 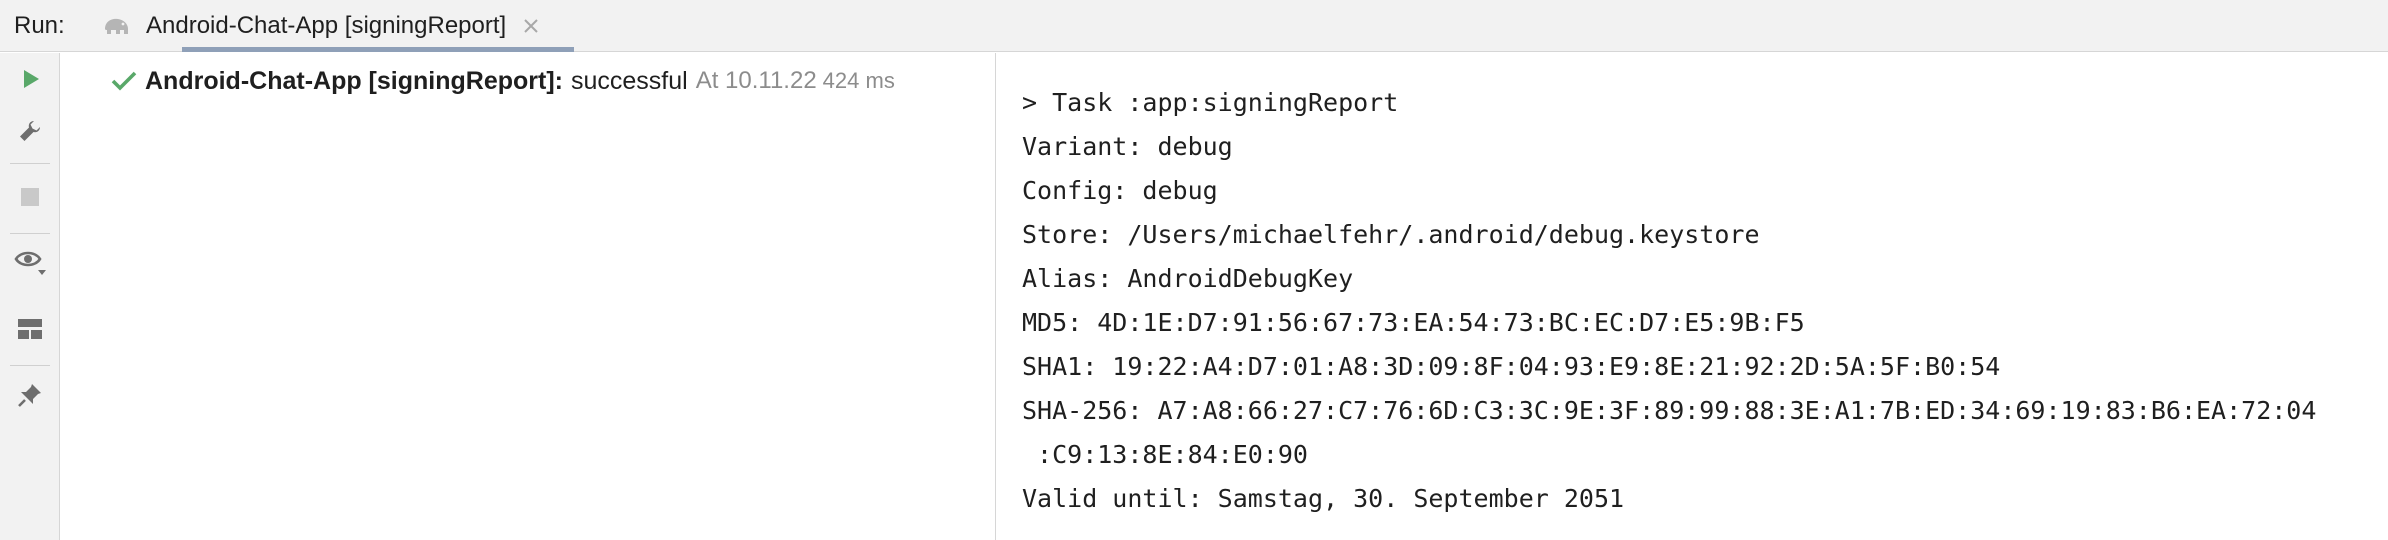 I want to click on console-line: Variant: debug, so click(x=1127, y=146).